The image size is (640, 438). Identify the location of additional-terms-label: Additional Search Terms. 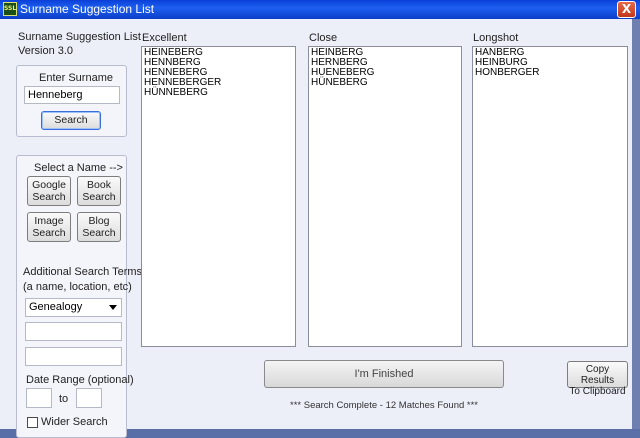
(83, 272).